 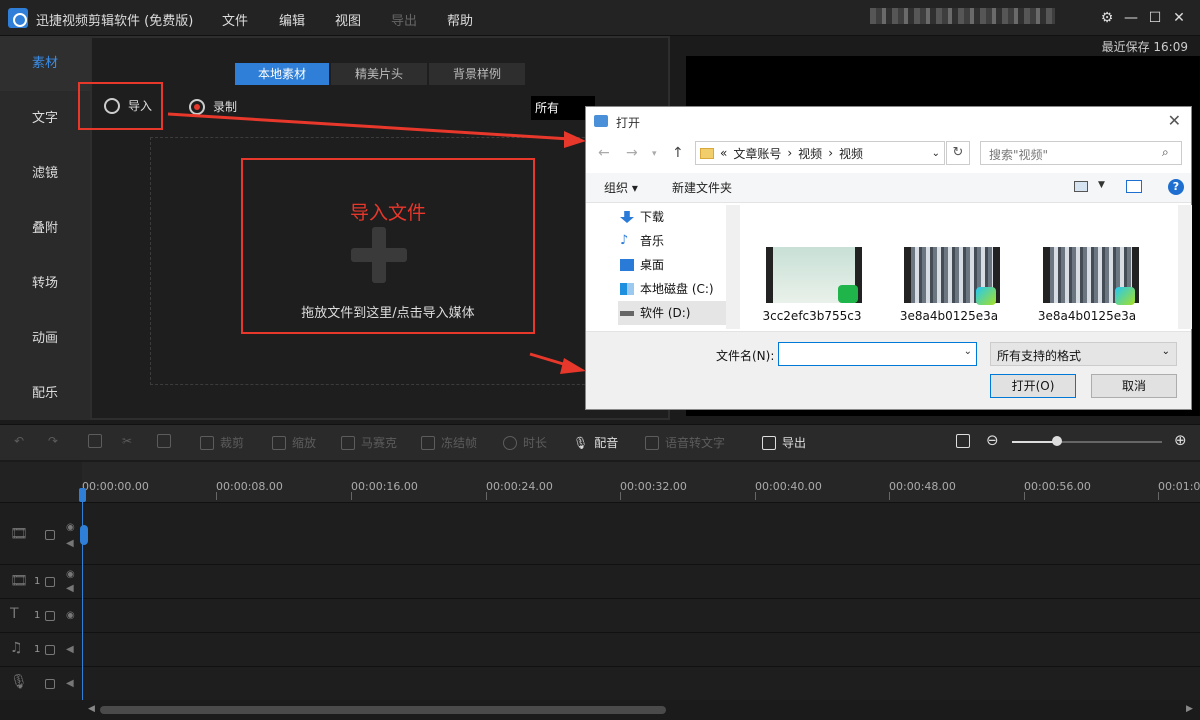 I want to click on file-scrollbar, so click(x=1185, y=267).